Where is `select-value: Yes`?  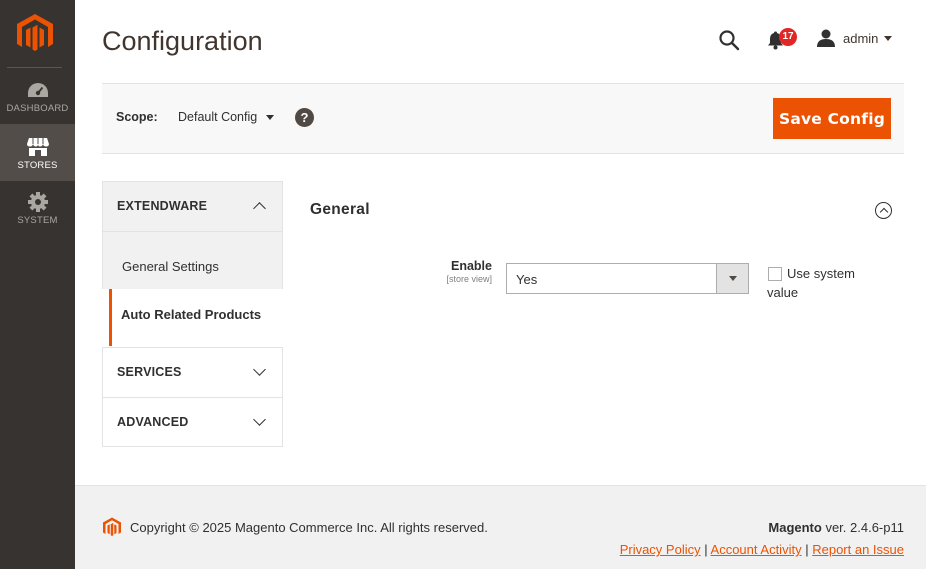
select-value: Yes is located at coordinates (527, 279).